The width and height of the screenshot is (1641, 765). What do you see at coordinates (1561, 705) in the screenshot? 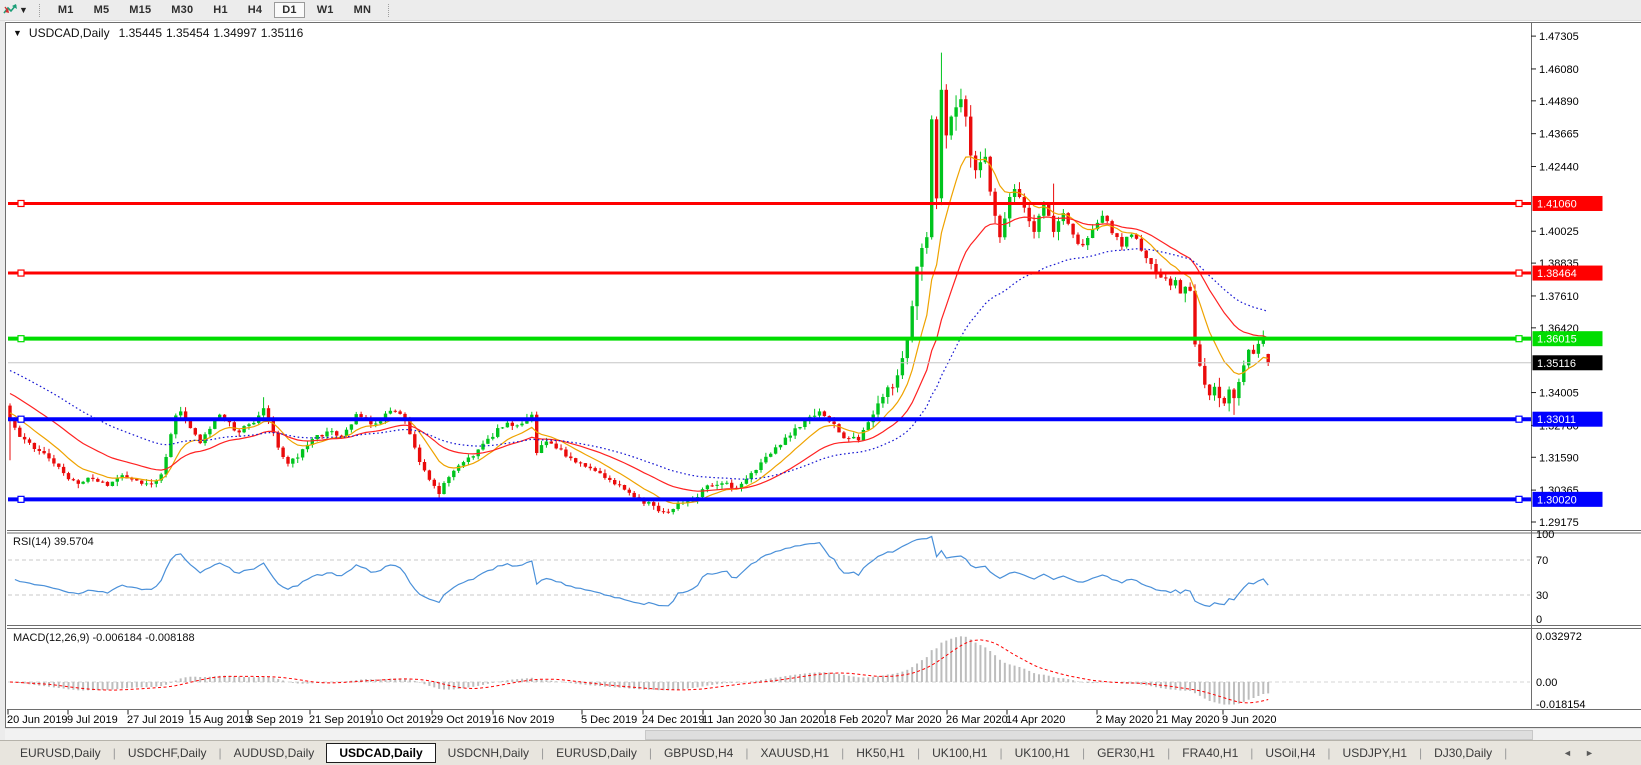
I see `macd-axis-label: -0.018154` at bounding box center [1561, 705].